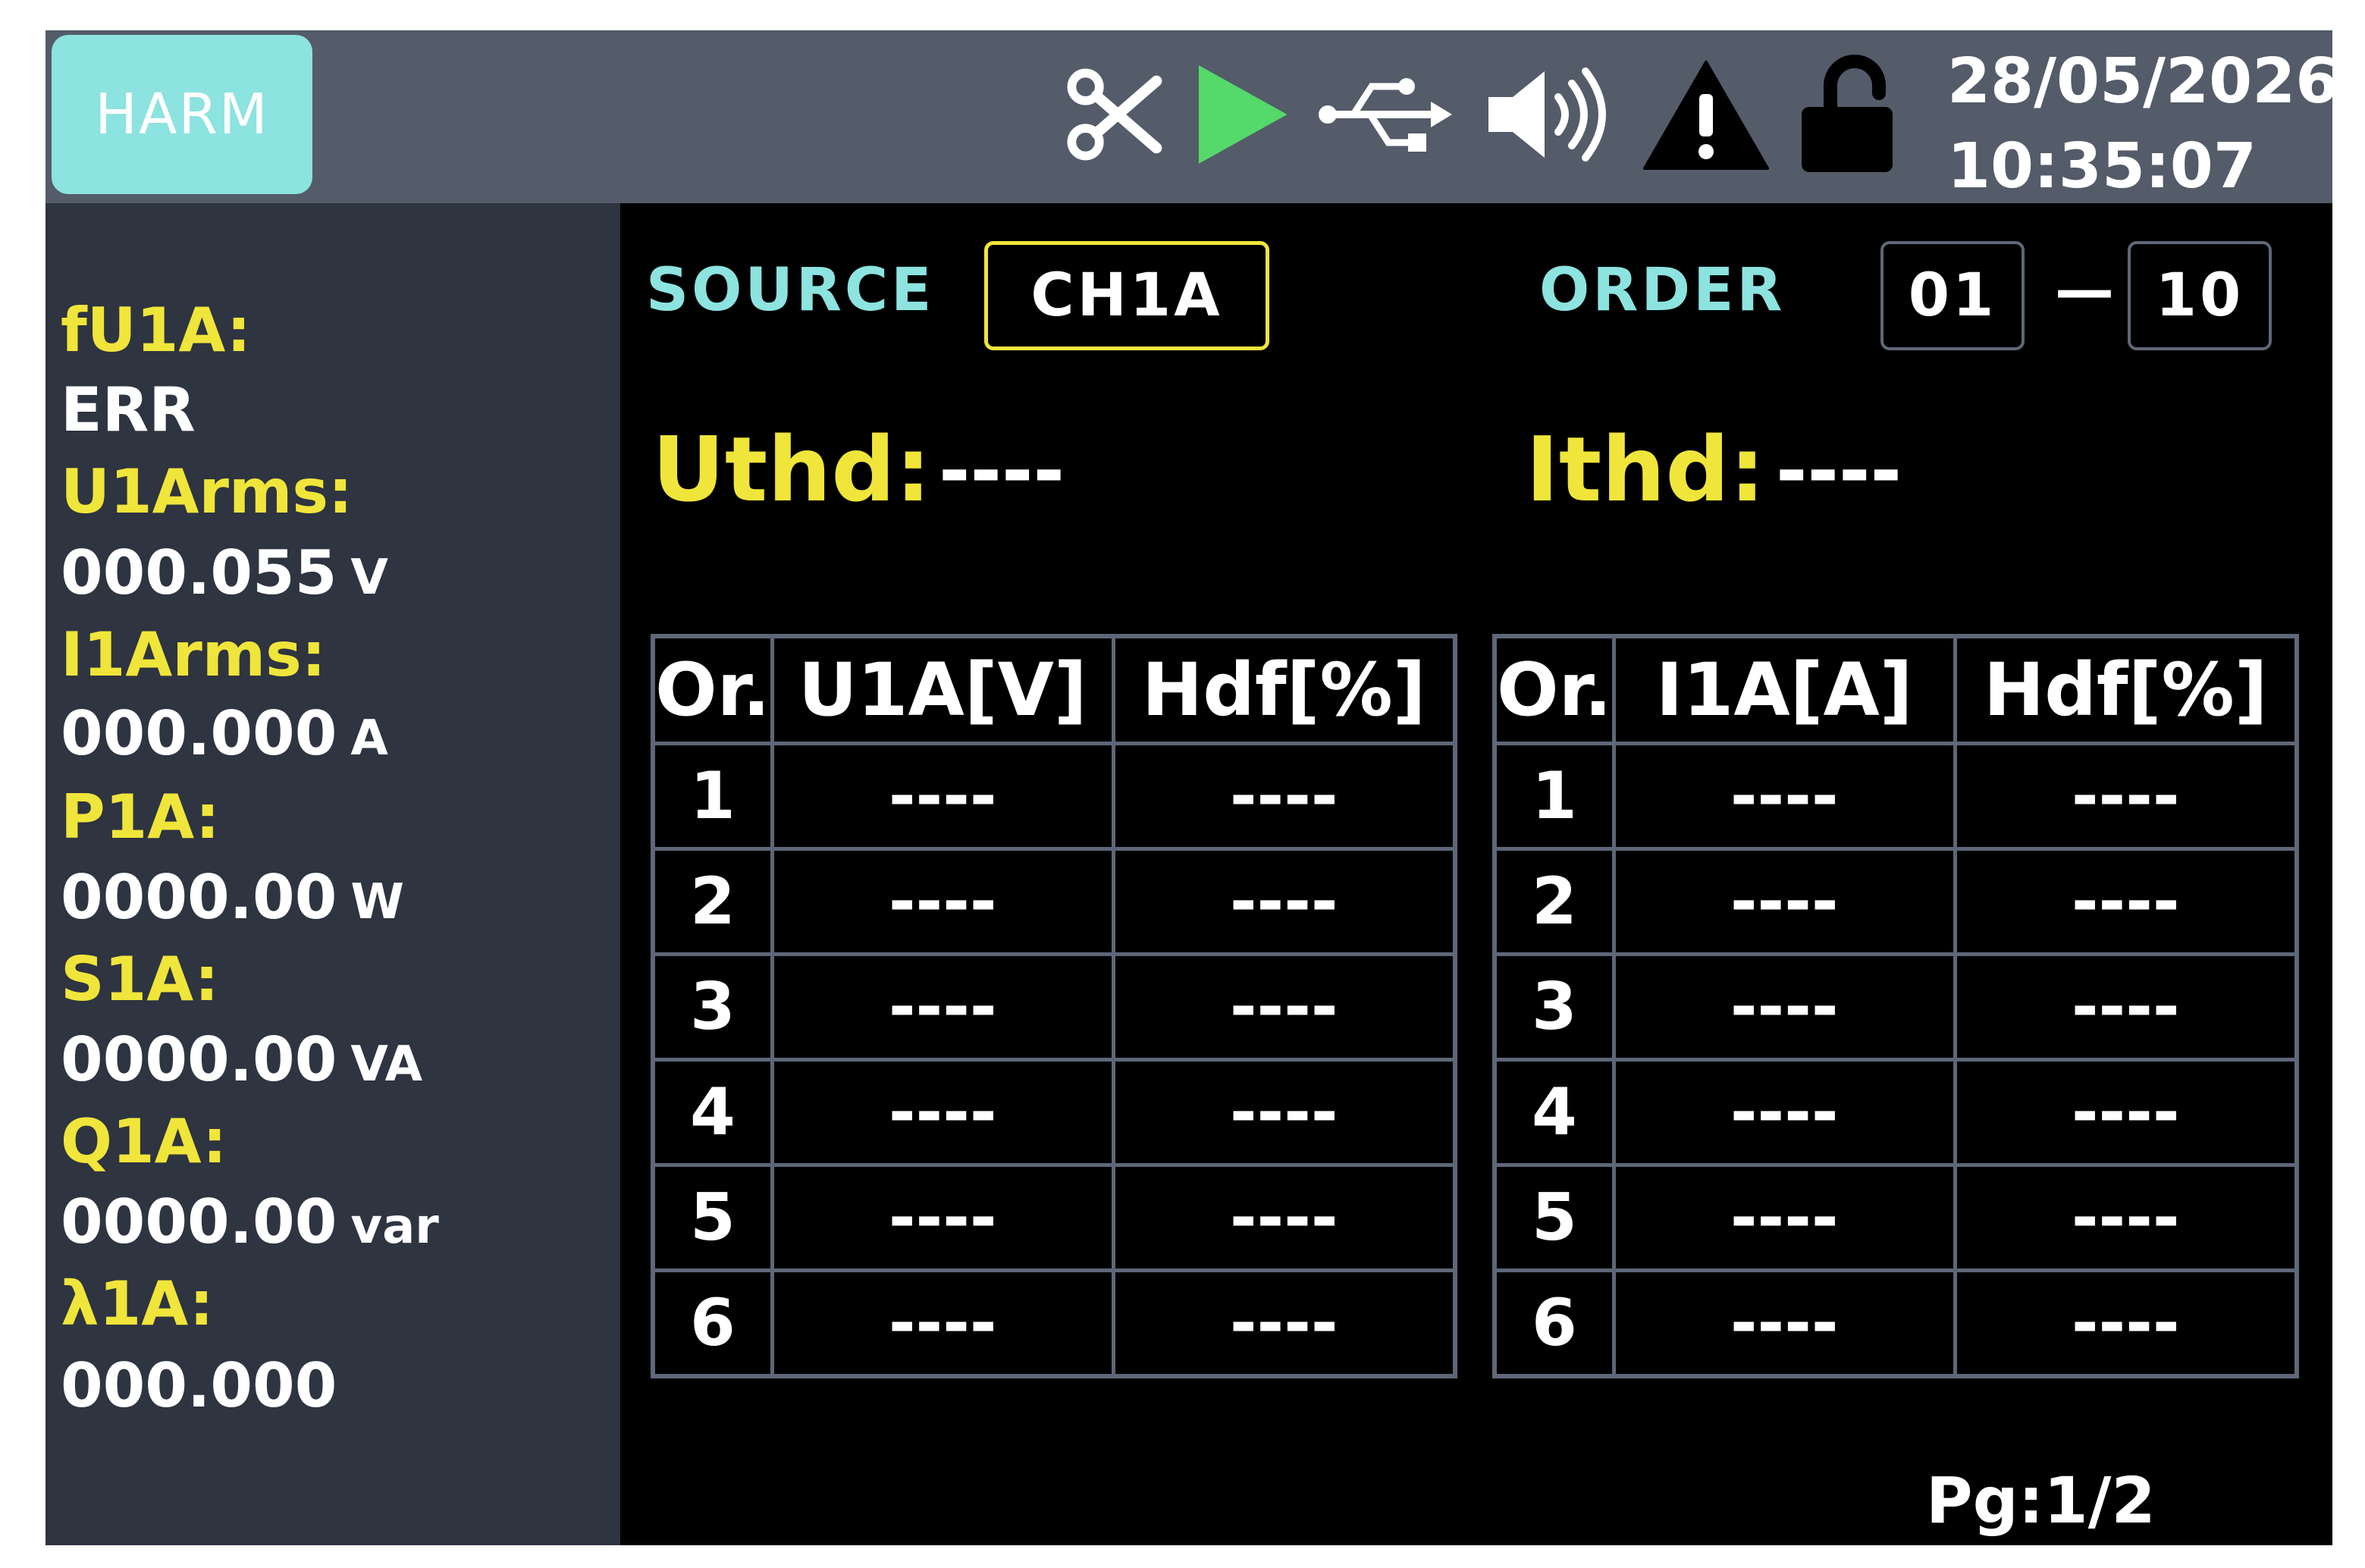 This screenshot has width=2365, height=1568. I want to click on unlock-icon, so click(1847, 113).